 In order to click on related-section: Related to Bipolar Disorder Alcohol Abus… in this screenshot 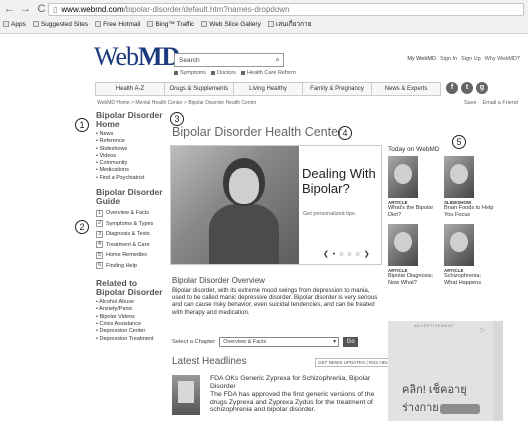, I will do `click(131, 311)`.